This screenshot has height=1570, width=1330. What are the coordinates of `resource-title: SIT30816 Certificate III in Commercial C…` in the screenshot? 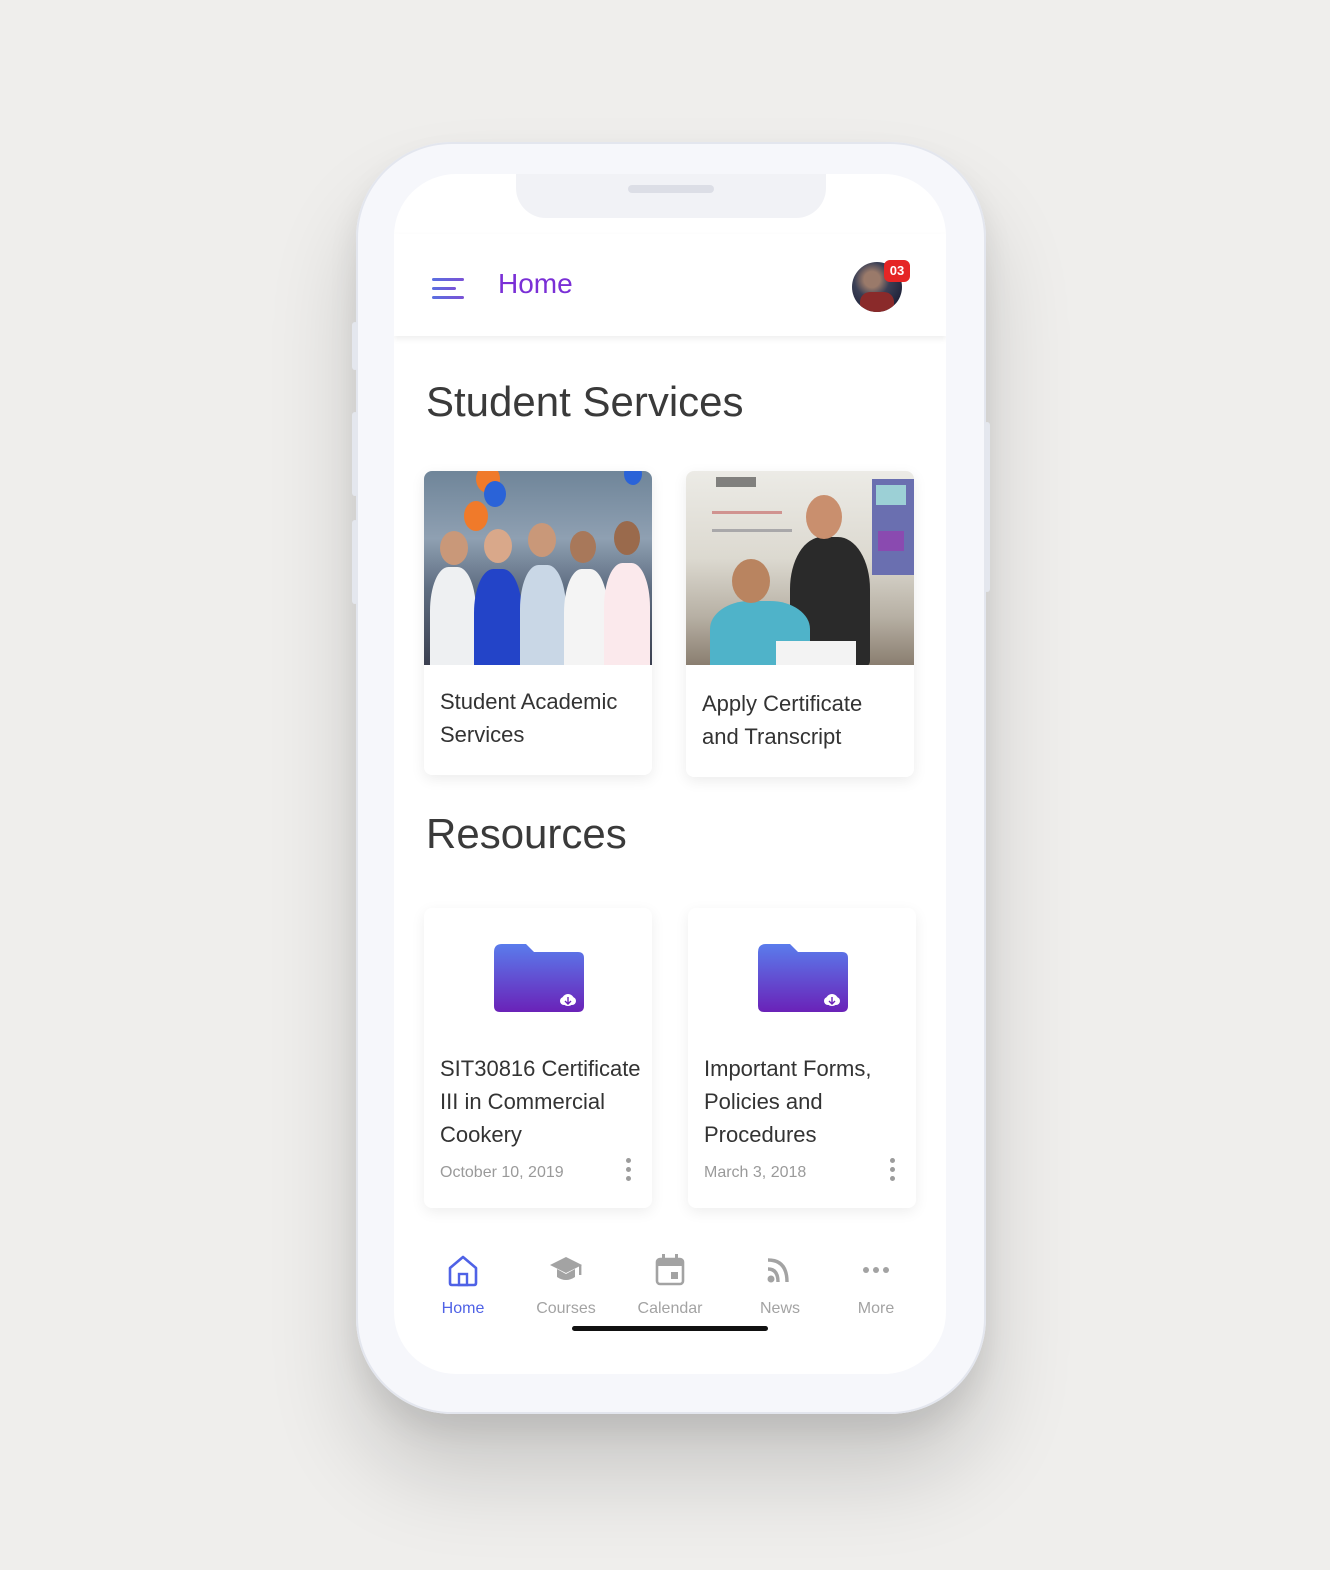 It's located at (540, 1101).